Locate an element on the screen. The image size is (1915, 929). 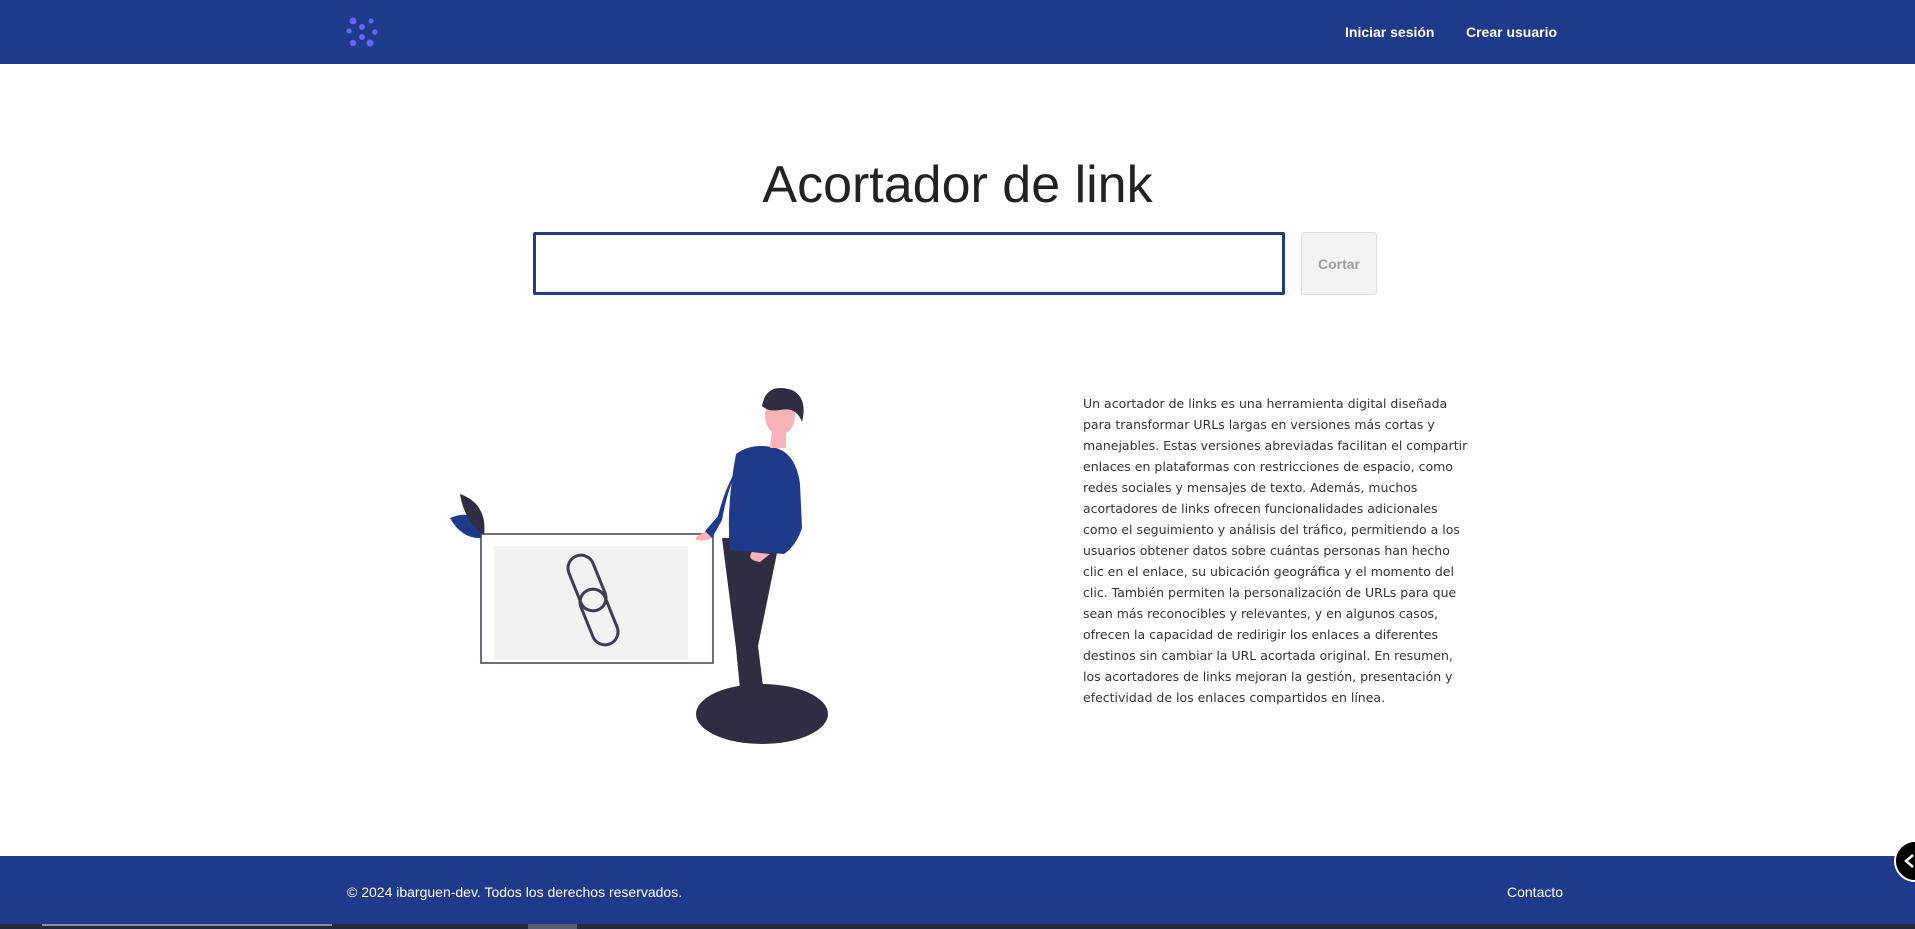
page-title: Acortador de link is located at coordinates (957, 185).